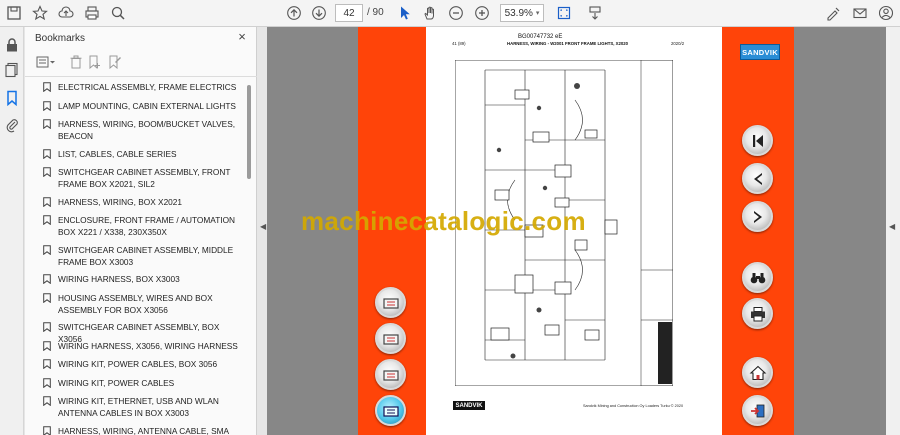 The width and height of the screenshot is (900, 435). What do you see at coordinates (294, 13) in the screenshot?
I see `page-up-icon` at bounding box center [294, 13].